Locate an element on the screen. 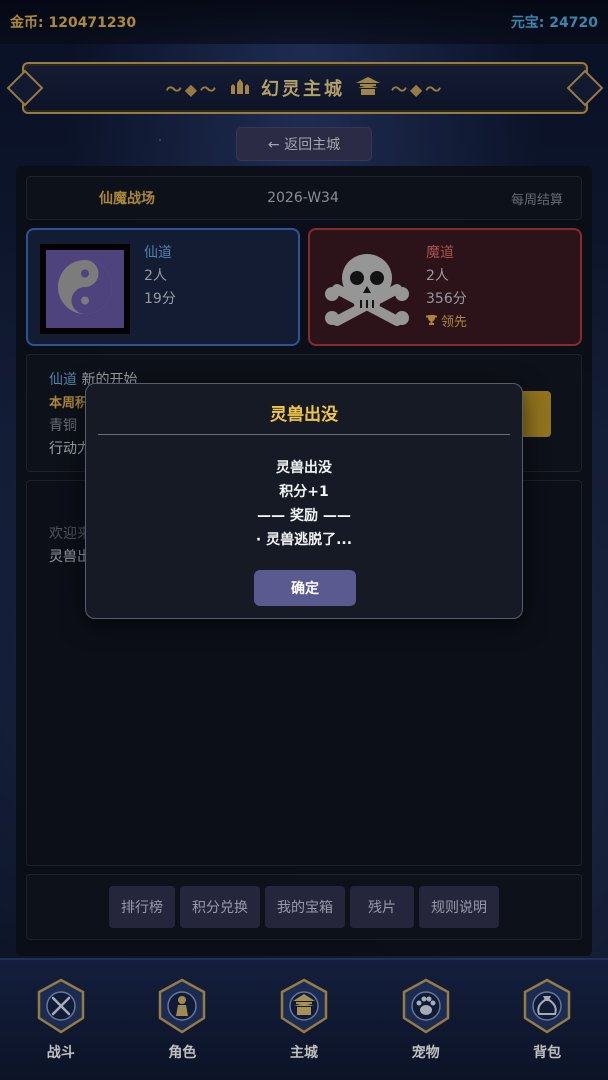 The image size is (608, 1080). confirm-button: 确定 is located at coordinates (305, 588).